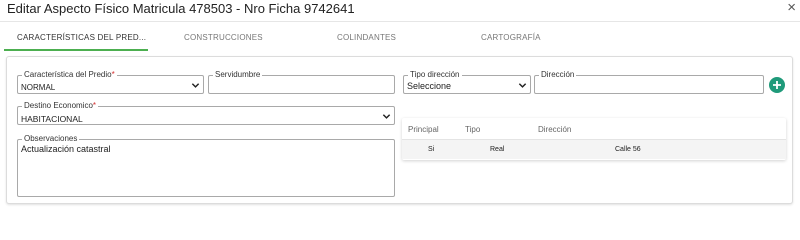  Describe the element at coordinates (206, 165) in the screenshot. I see `observaciones-textarea: Observaciones Actualización catastral` at that location.